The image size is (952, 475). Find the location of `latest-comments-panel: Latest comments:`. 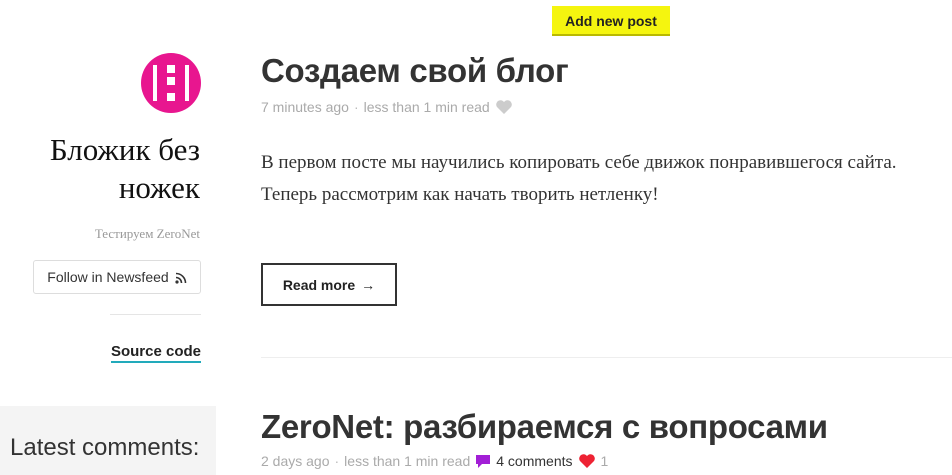

latest-comments-panel: Latest comments: is located at coordinates (108, 440).